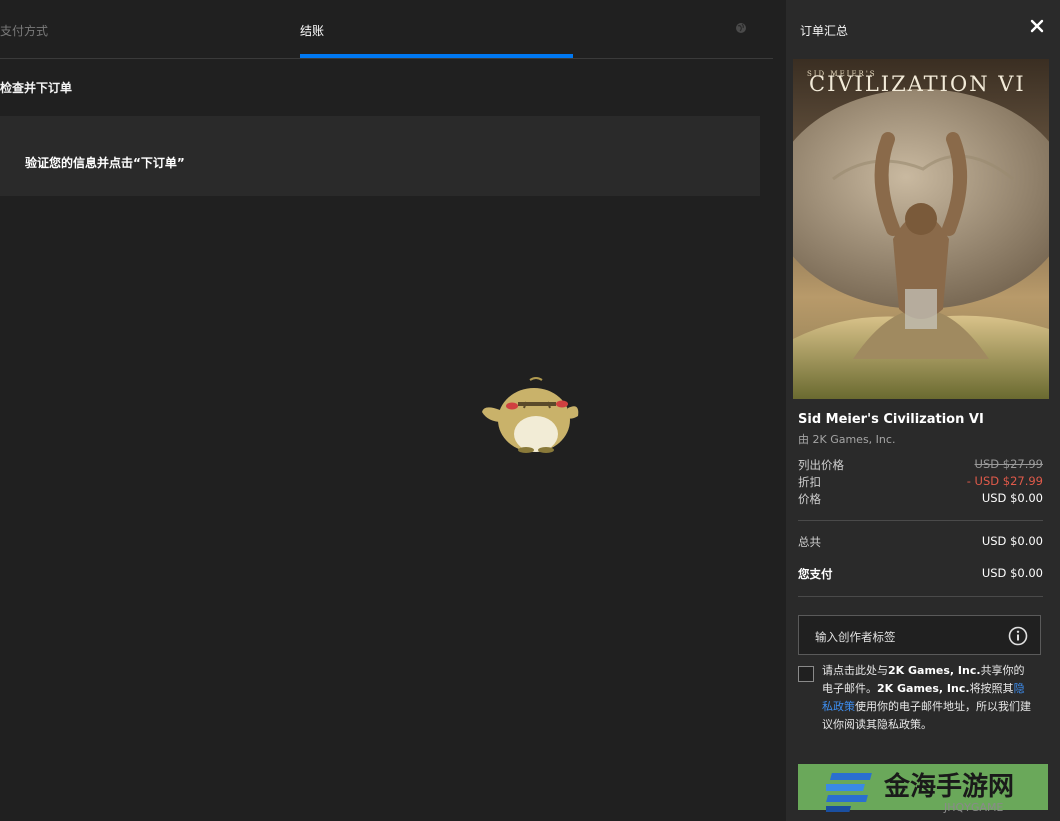  Describe the element at coordinates (386, 29) in the screenshot. I see `checkout-tabs: 支付方式 结账` at that location.